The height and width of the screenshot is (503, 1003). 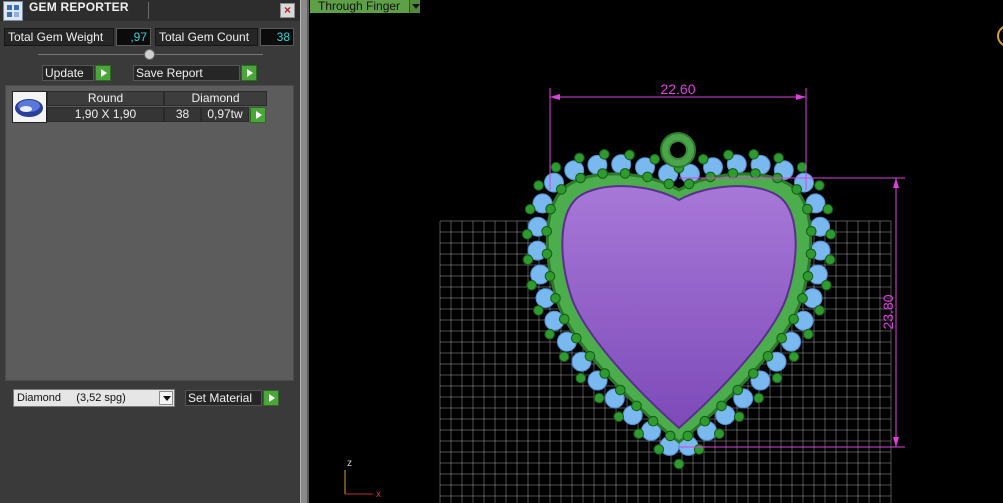 I want to click on axis-z-label: z, so click(x=349, y=463).